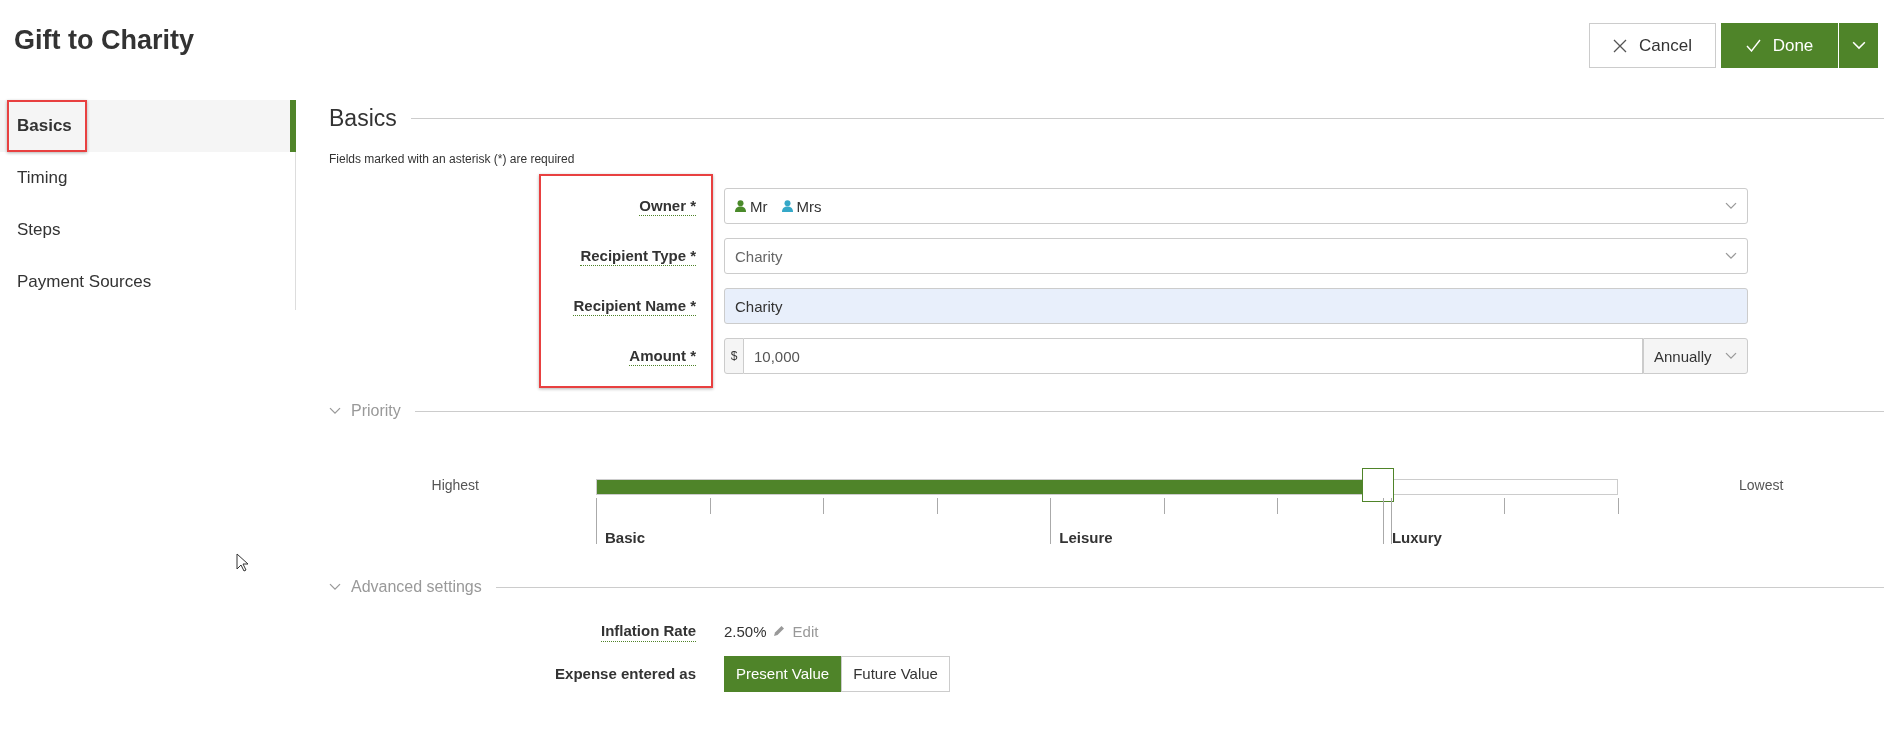  What do you see at coordinates (363, 118) in the screenshot?
I see `section-heading: Basics` at bounding box center [363, 118].